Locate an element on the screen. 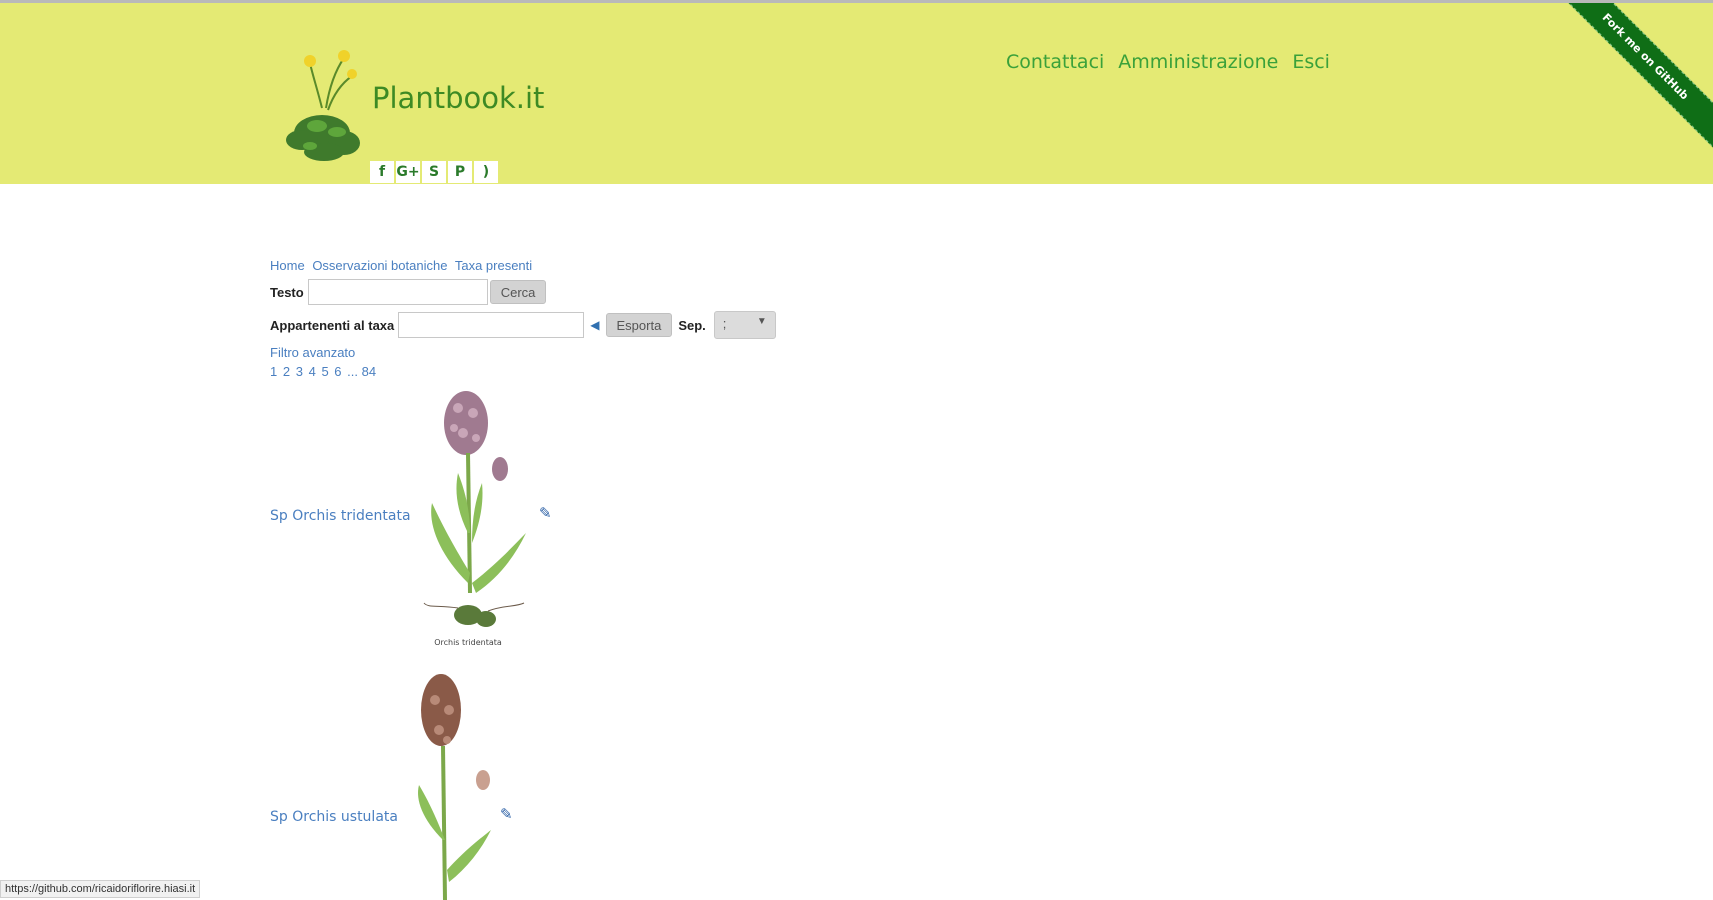  page-link: 2 is located at coordinates (286, 371).